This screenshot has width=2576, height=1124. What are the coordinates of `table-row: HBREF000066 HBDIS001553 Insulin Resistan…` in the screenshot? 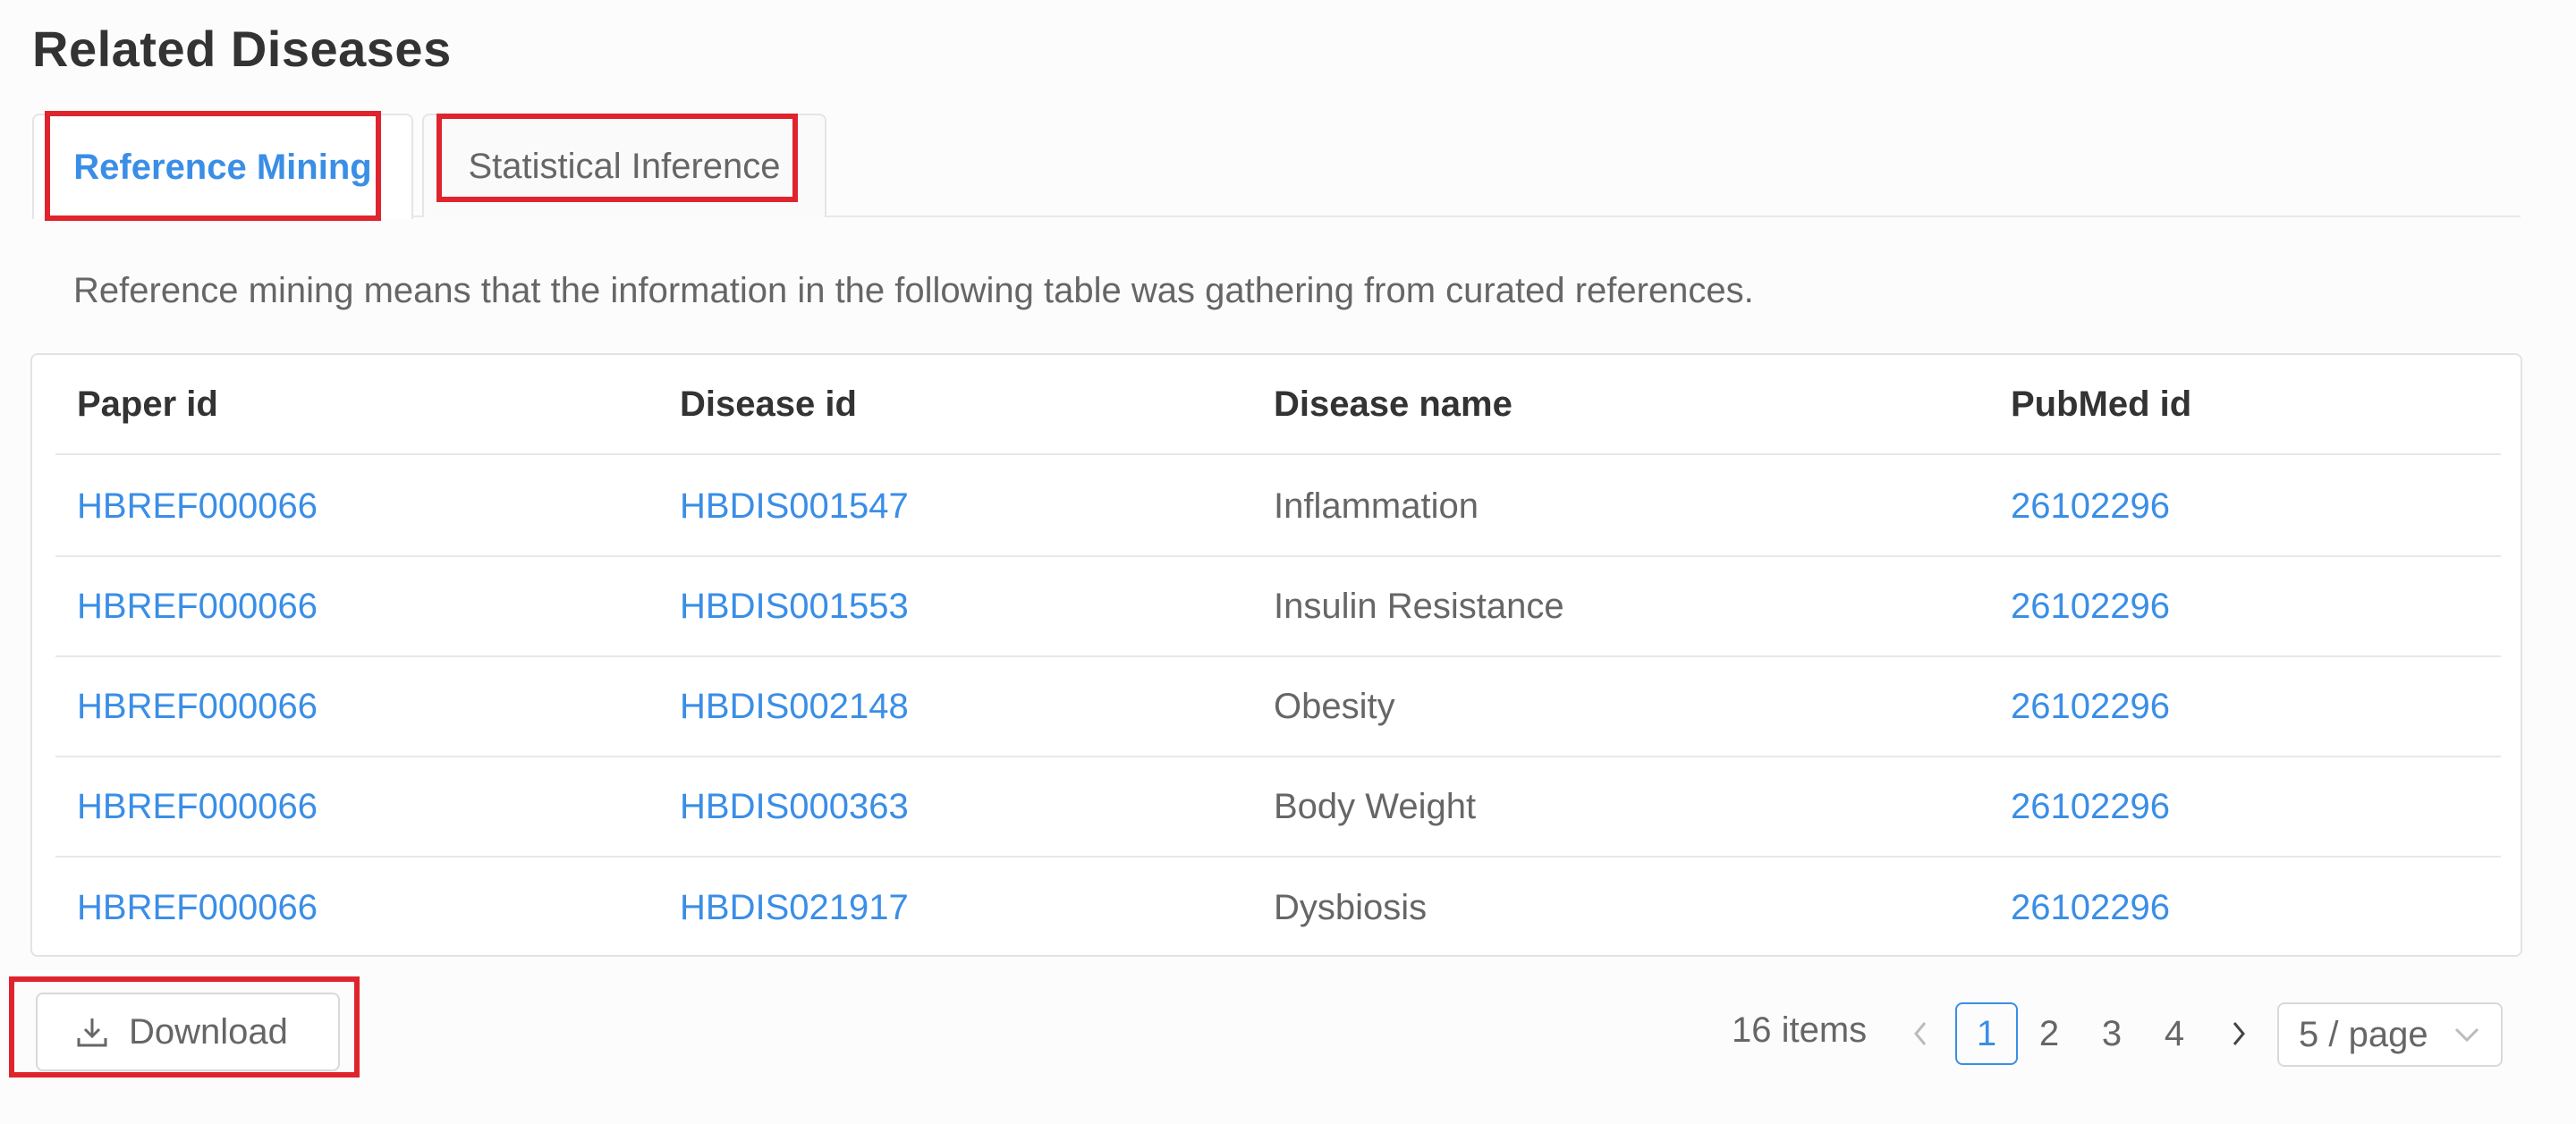 It's located at (1278, 607).